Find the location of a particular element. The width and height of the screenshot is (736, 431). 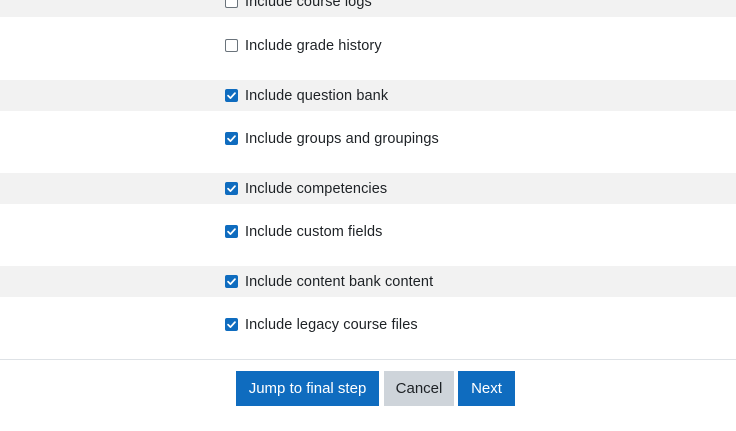

option-row-groups: Include groups and groupings is located at coordinates (368, 138).